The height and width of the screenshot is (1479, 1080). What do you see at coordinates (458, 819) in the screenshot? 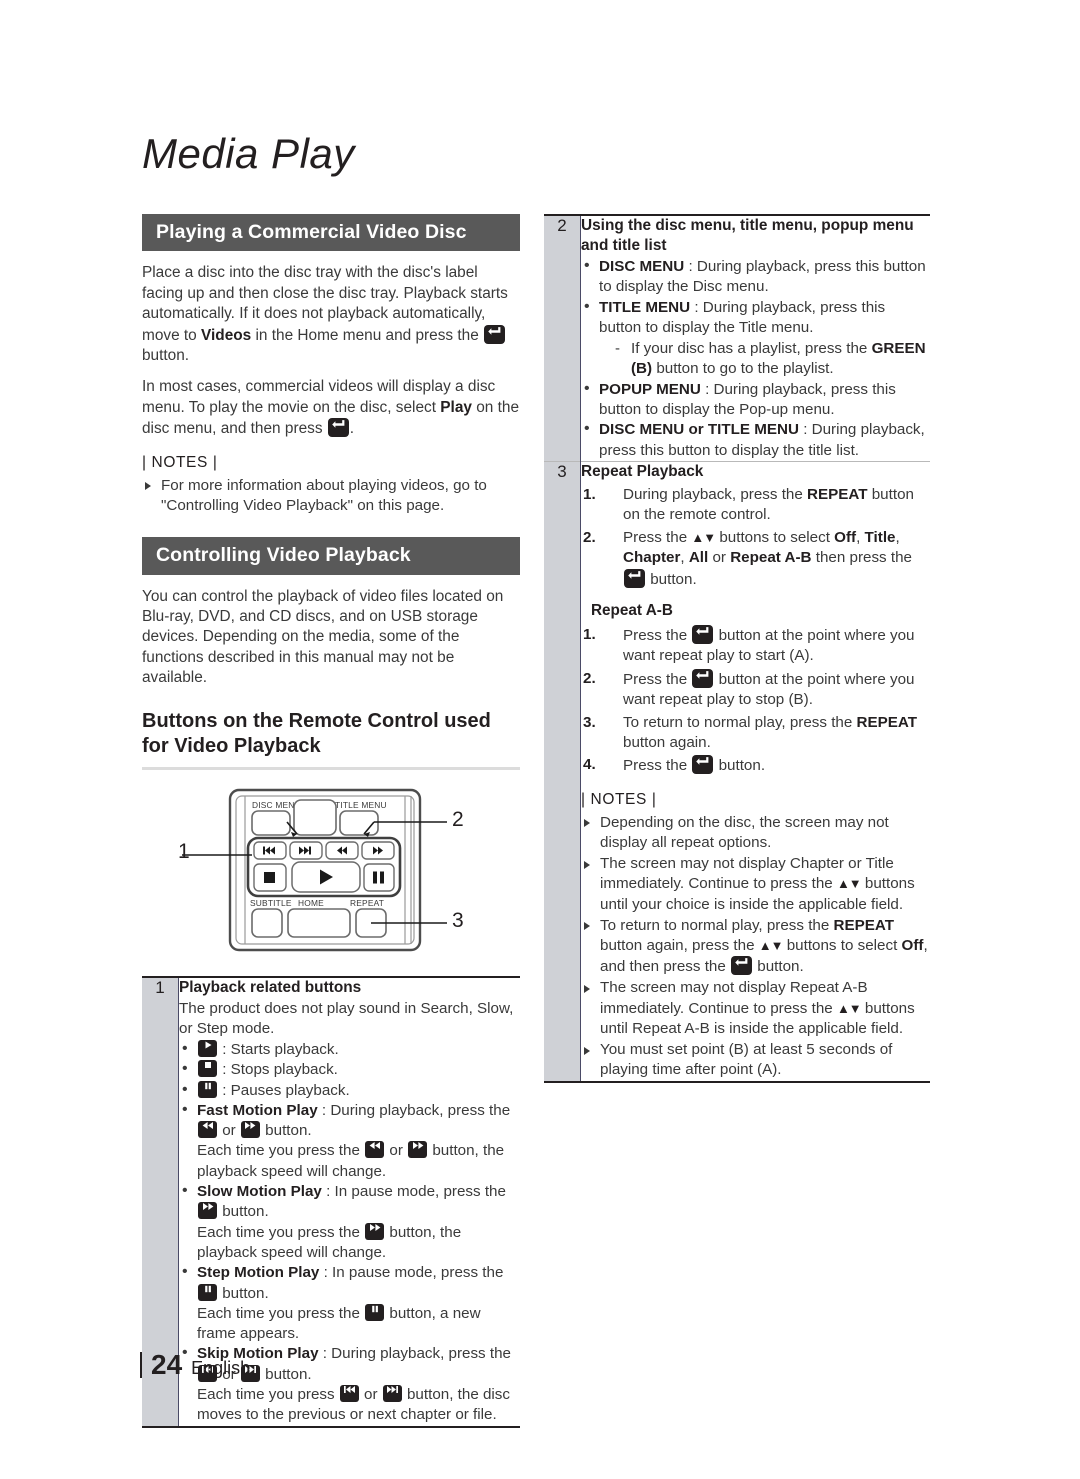
I see `callout-number-2: 2` at bounding box center [458, 819].